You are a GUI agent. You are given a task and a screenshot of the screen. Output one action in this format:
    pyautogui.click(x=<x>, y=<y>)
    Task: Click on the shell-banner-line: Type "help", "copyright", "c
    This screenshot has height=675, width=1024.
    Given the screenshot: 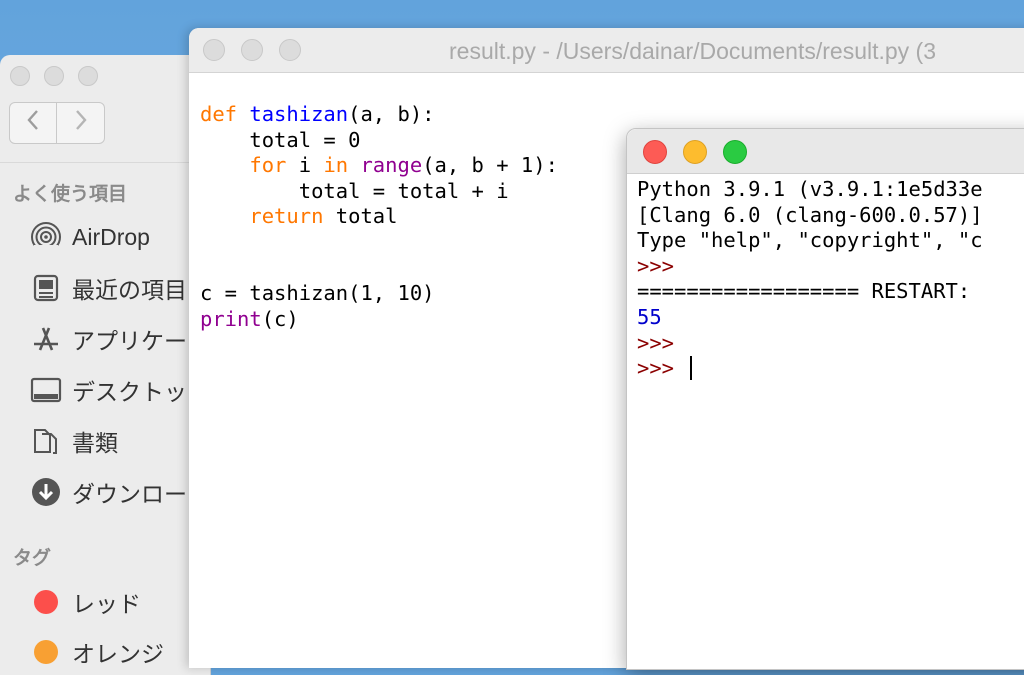 What is the action you would take?
    pyautogui.click(x=810, y=240)
    